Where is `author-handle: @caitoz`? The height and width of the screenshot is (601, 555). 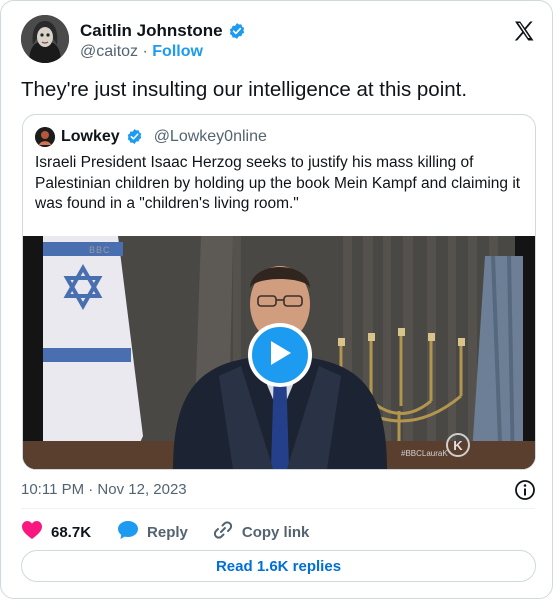
author-handle: @caitoz is located at coordinates (109, 51).